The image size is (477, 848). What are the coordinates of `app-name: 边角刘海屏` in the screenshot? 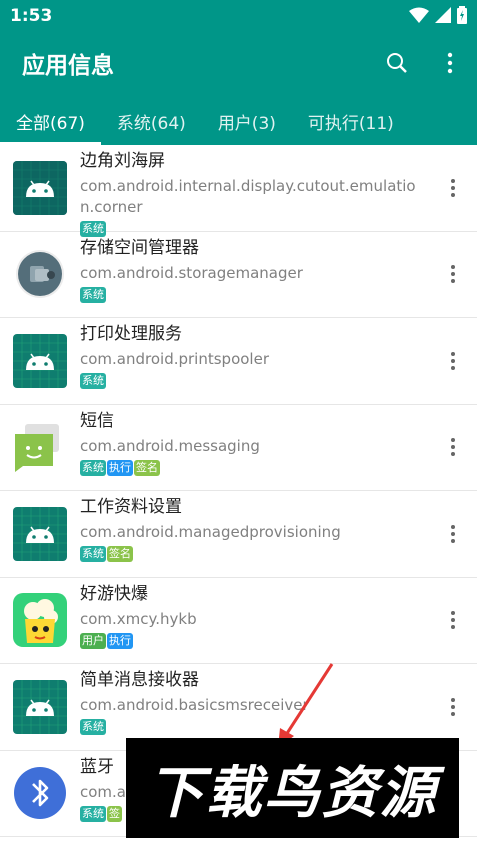 It's located at (122, 161).